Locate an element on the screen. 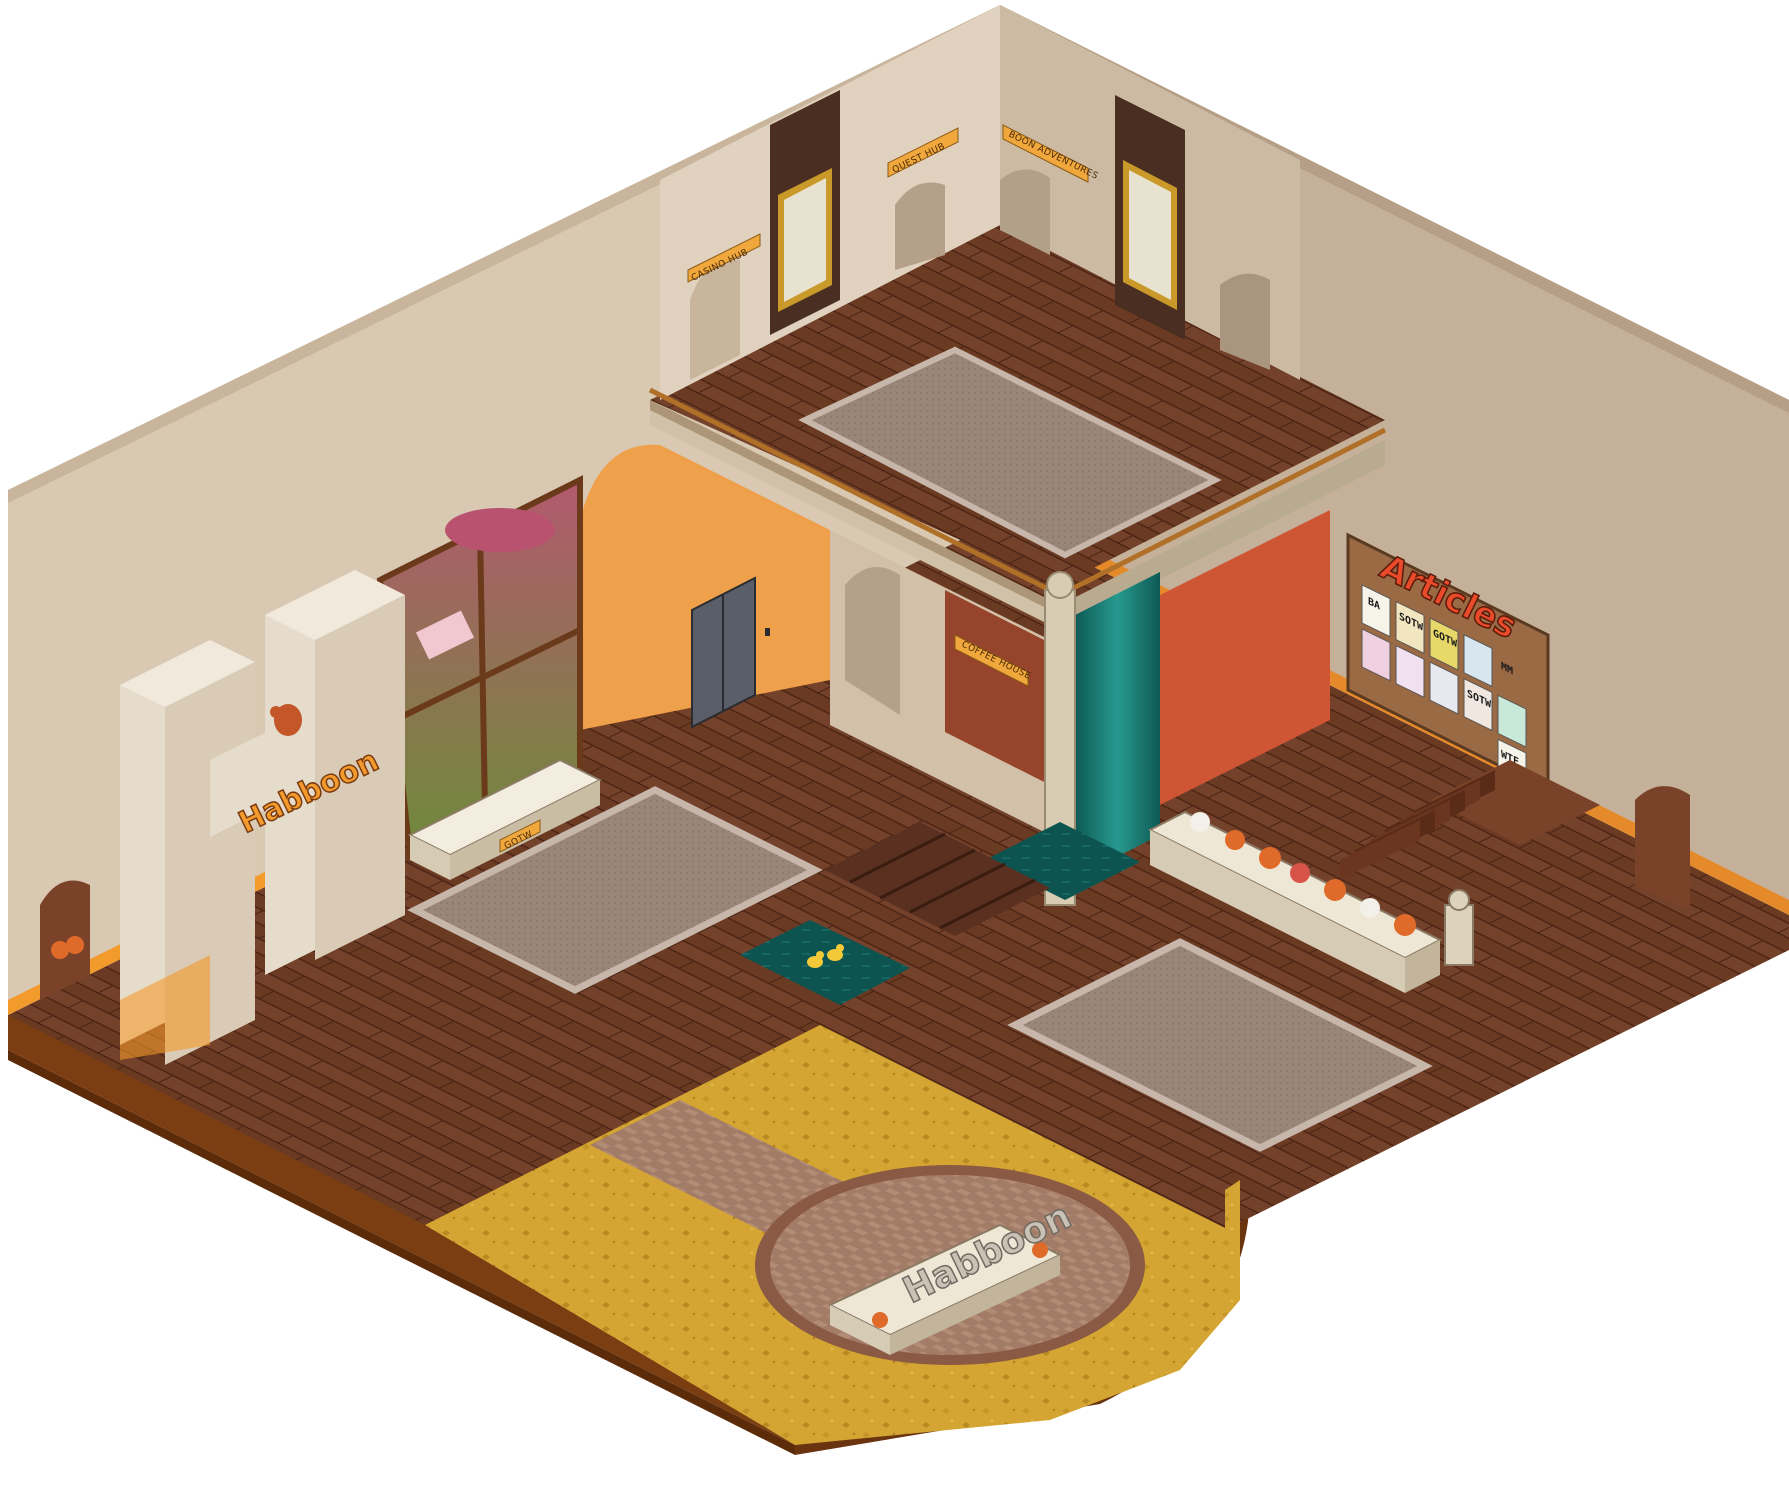 The width and height of the screenshot is (1789, 1508). waterfall-icon is located at coordinates (1117, 725).